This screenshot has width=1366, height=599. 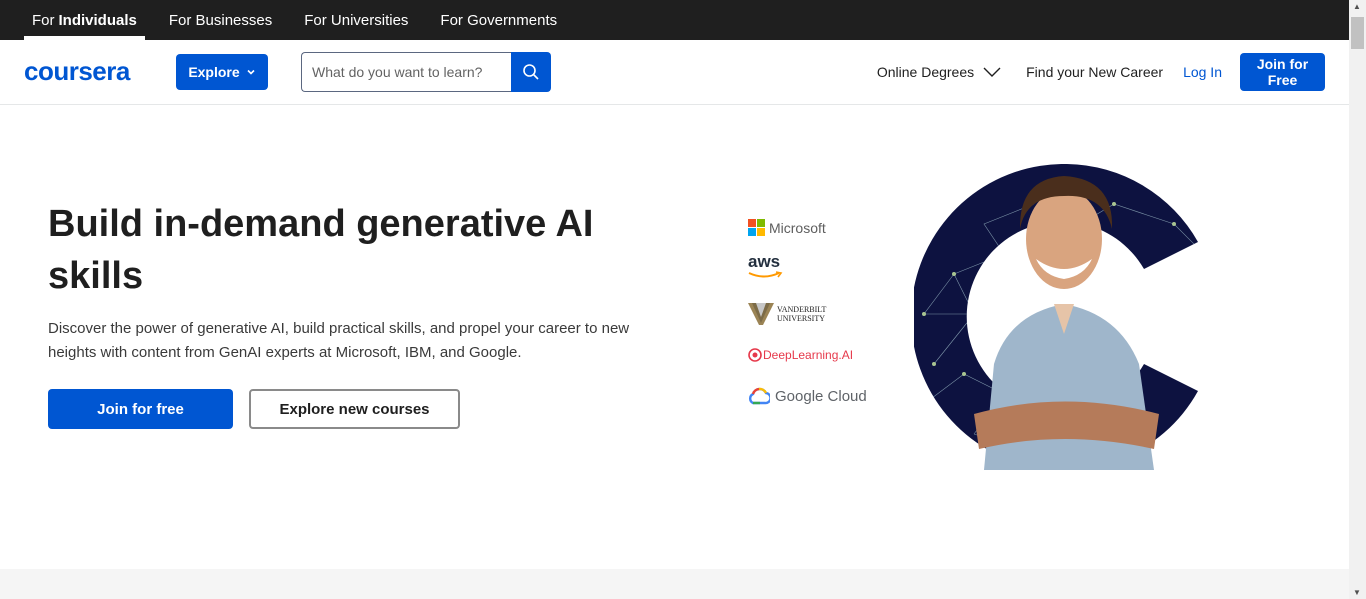 I want to click on partner-deeplearning: DeepLearning.AI, so click(x=800, y=355).